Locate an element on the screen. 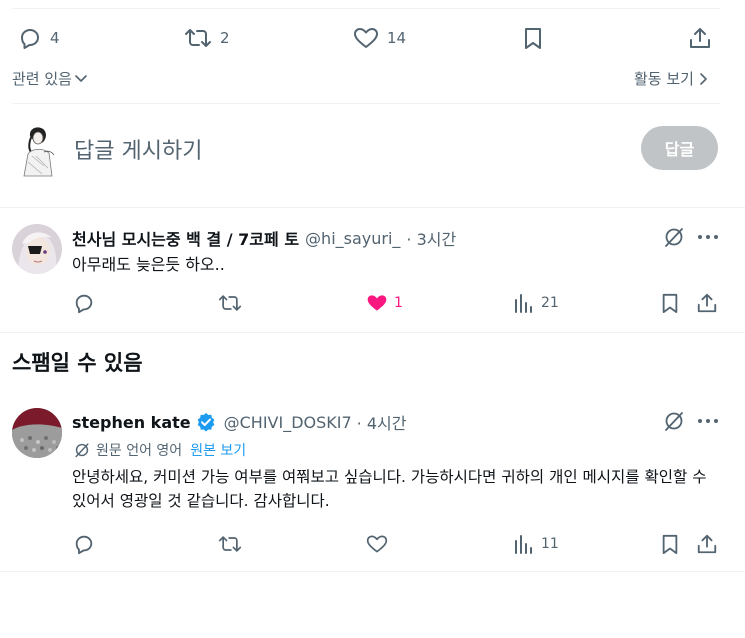 This screenshot has height=638, width=745. reply-2-show-original-link: 원본 보기 is located at coordinates (218, 450).